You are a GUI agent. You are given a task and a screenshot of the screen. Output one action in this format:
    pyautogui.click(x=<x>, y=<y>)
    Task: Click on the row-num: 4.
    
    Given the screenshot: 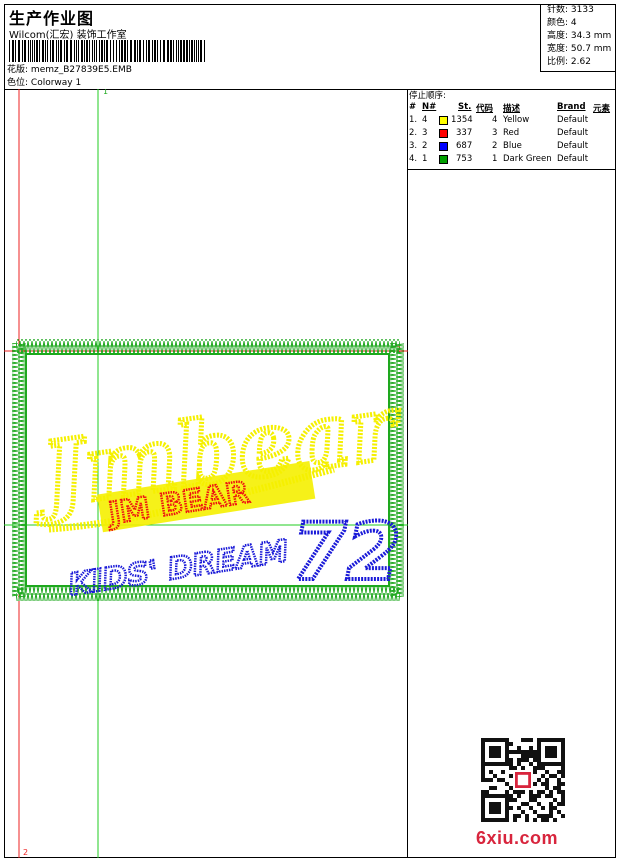 What is the action you would take?
    pyautogui.click(x=413, y=159)
    